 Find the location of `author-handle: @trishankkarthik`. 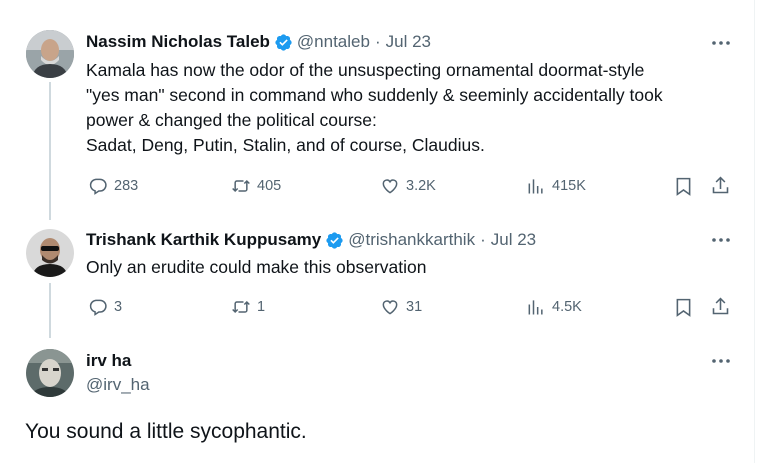

author-handle: @trishankkarthik is located at coordinates (411, 240).